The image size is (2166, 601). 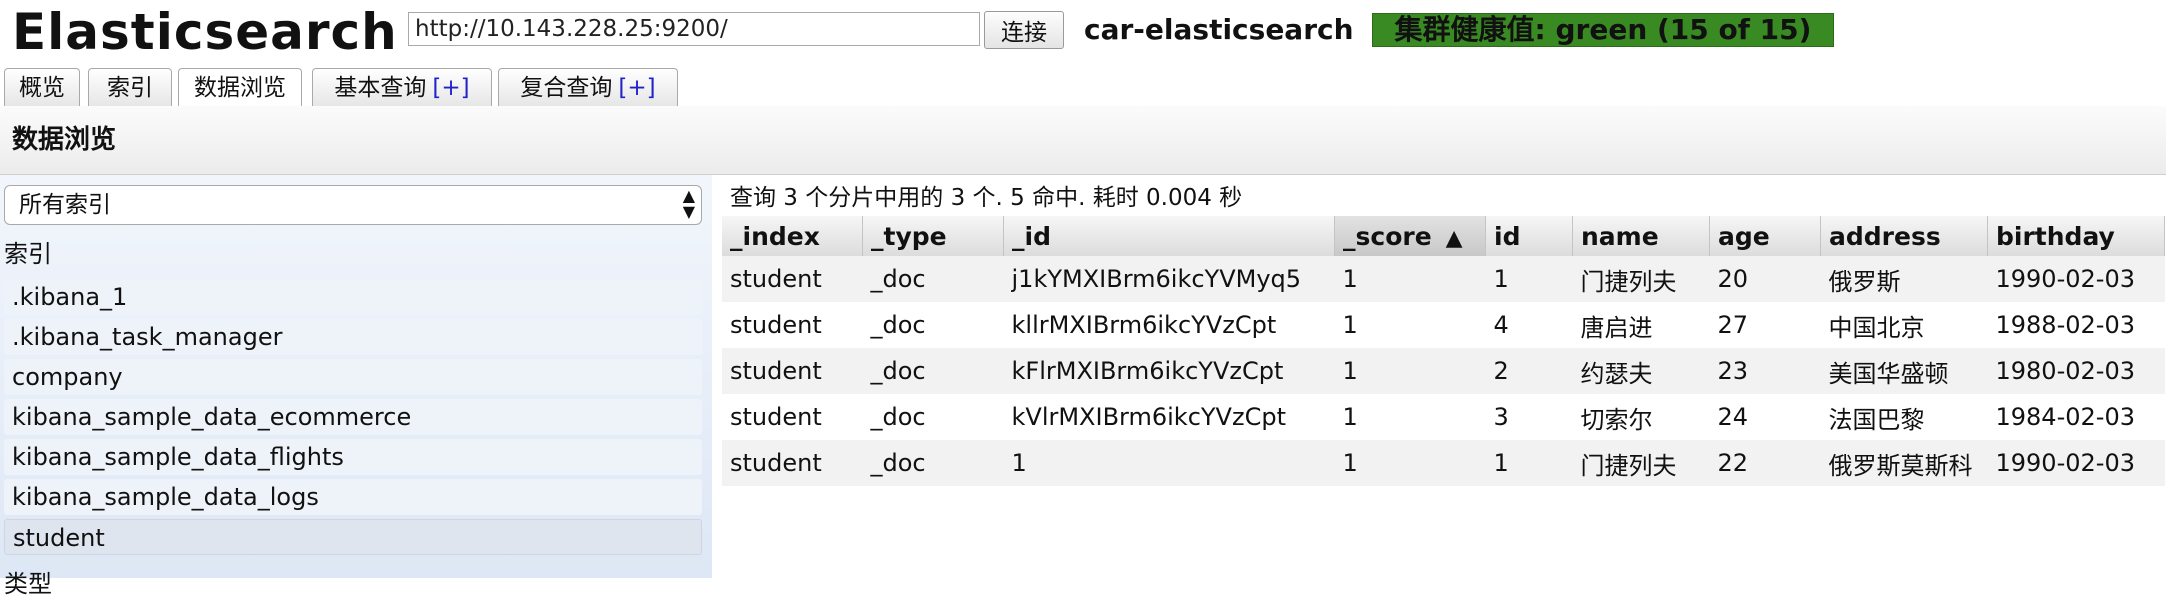 I want to click on column-header-label: address, so click(x=1885, y=236).